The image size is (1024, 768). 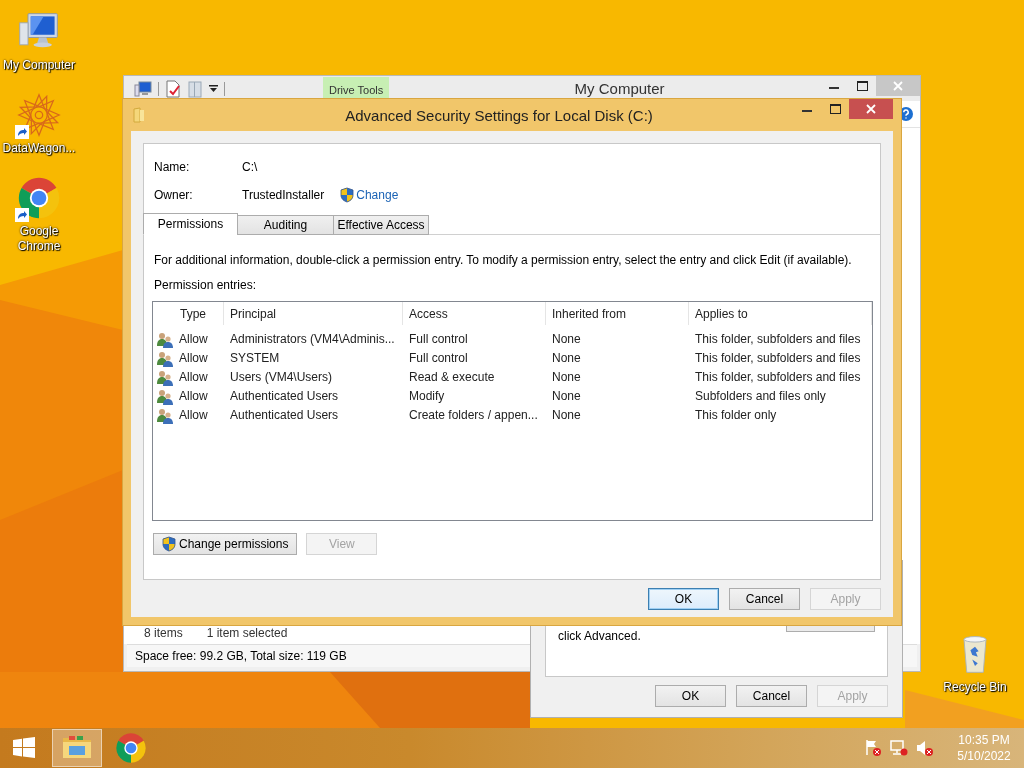 I want to click on instruction-text: click Advanced., so click(x=599, y=636).